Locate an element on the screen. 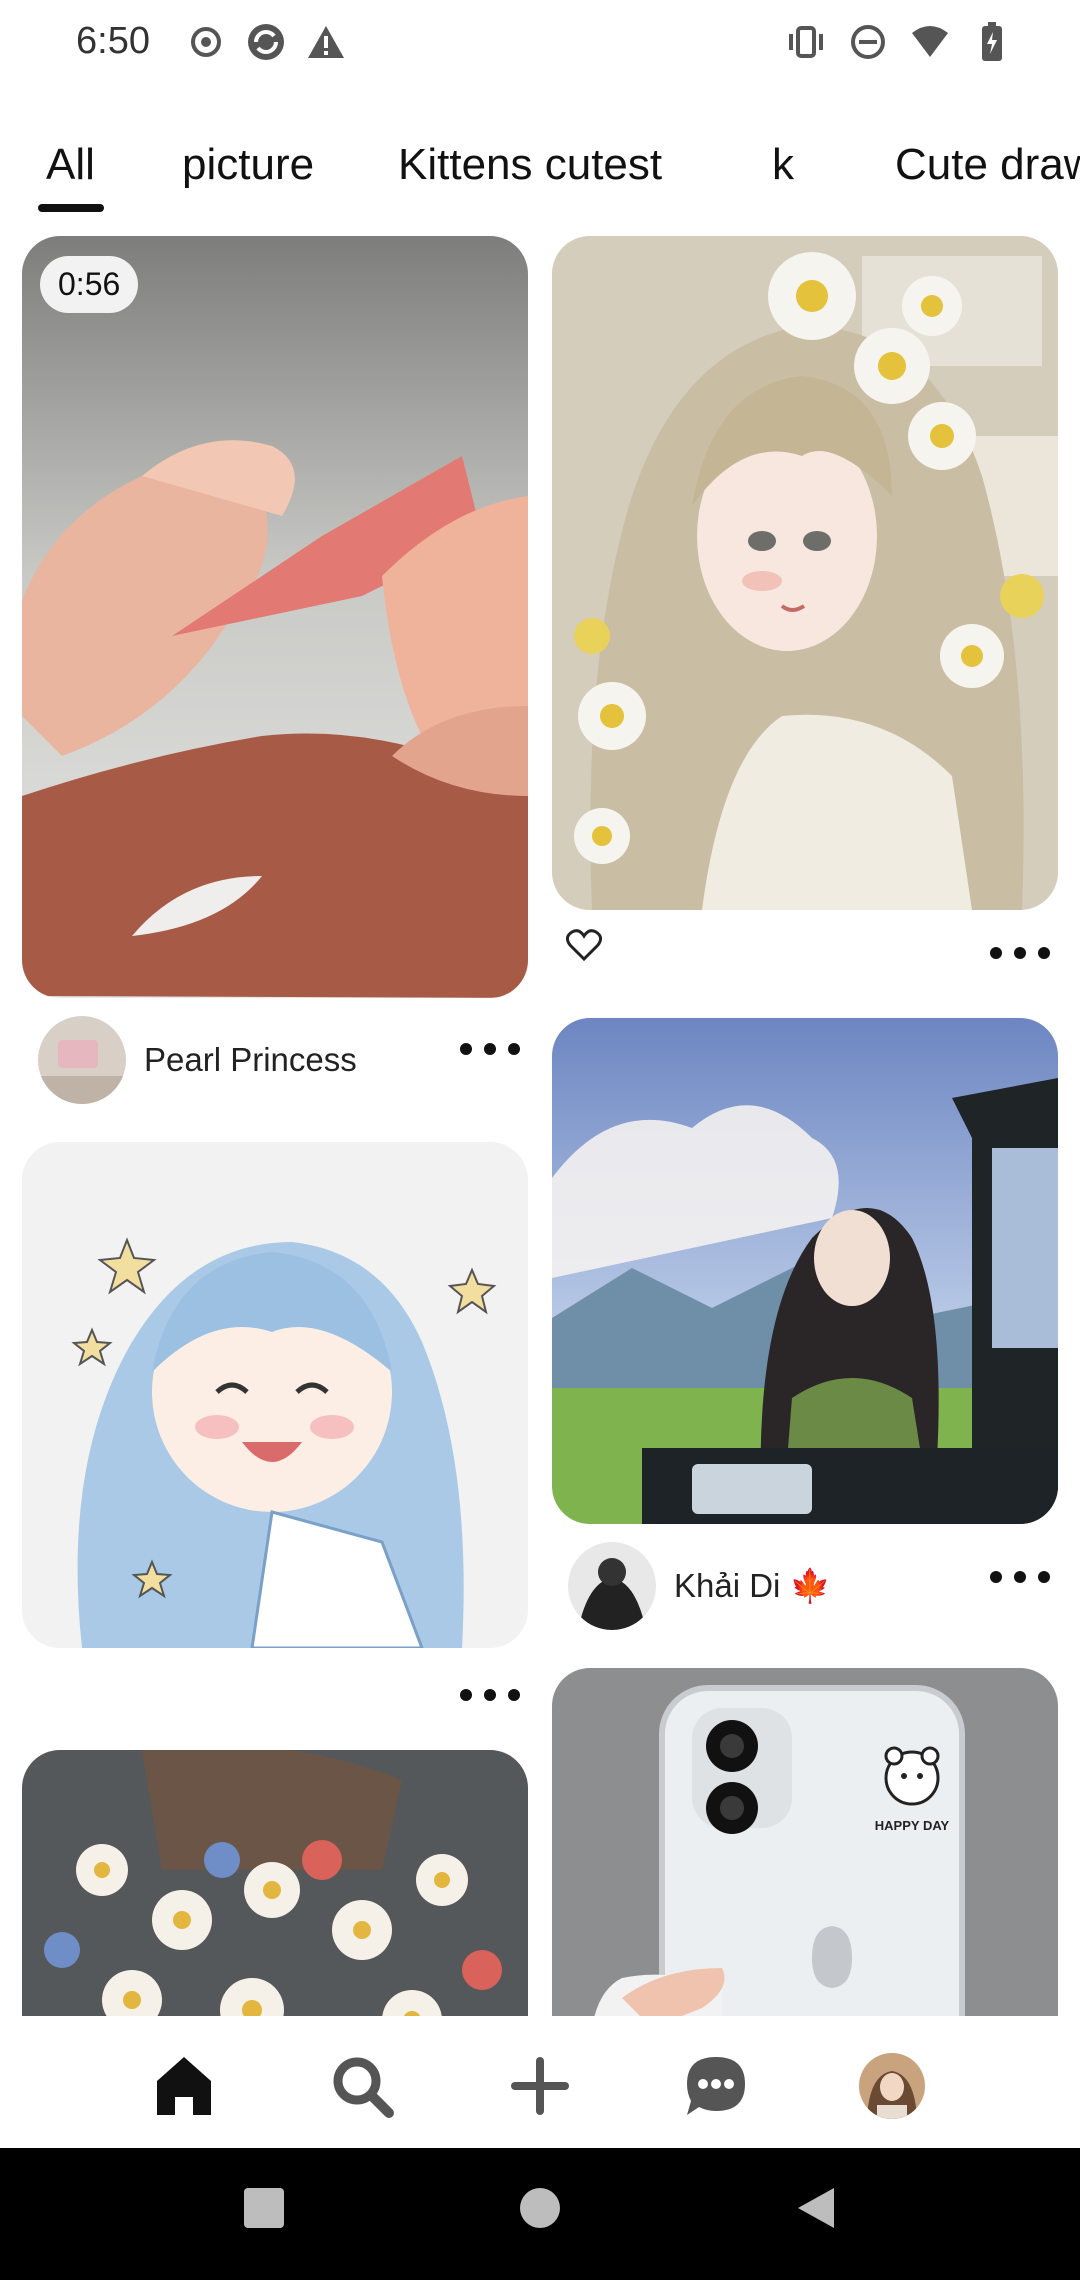 Image resolution: width=1080 pixels, height=2280 pixels. heart-icon is located at coordinates (584, 947).